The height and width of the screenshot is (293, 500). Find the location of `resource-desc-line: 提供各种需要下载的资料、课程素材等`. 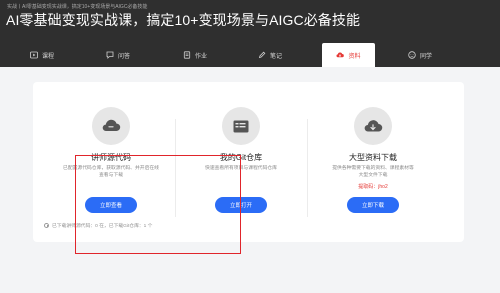

resource-desc-line: 提供各种需要下载的资料、课程素材等 is located at coordinates (373, 168).